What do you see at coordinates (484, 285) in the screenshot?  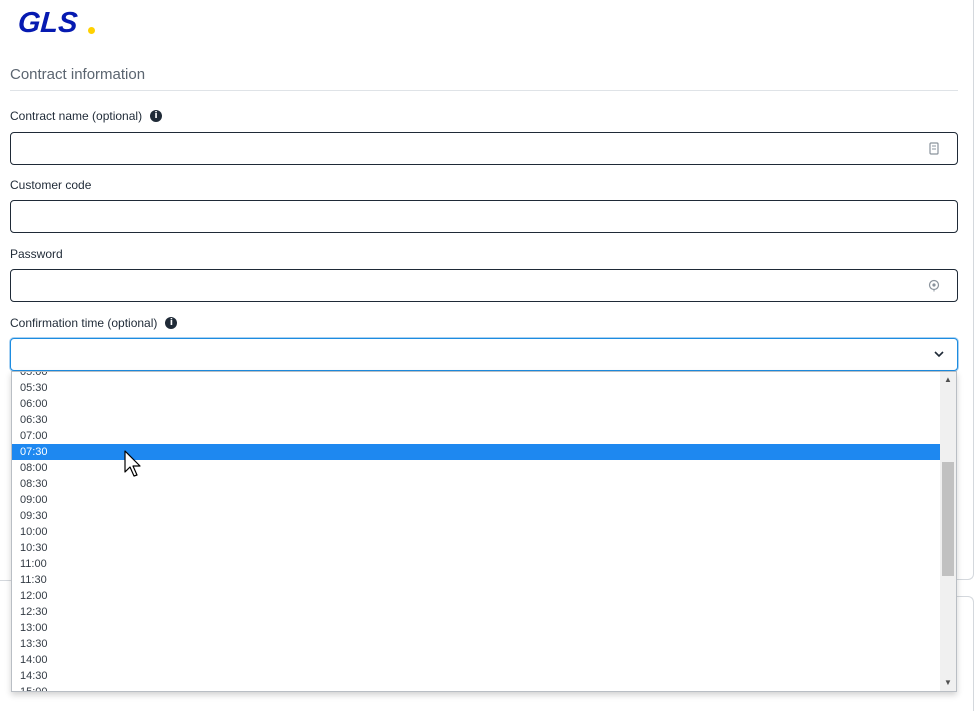 I see `password-input` at bounding box center [484, 285].